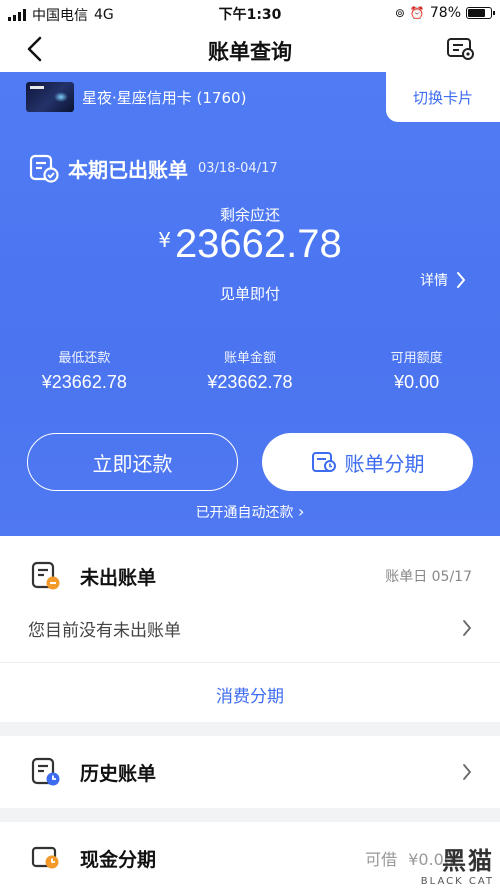 This screenshot has width=500, height=889. I want to click on chevron-right-icon: ›, so click(301, 511).